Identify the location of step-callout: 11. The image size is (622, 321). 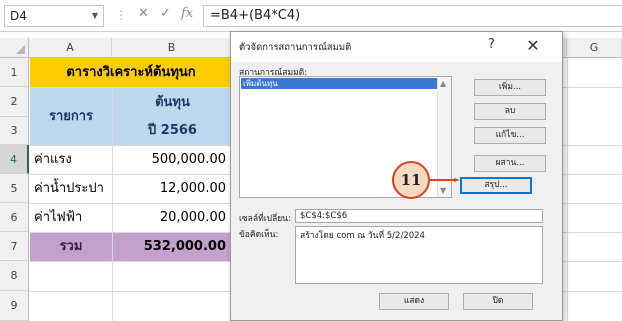
(411, 180).